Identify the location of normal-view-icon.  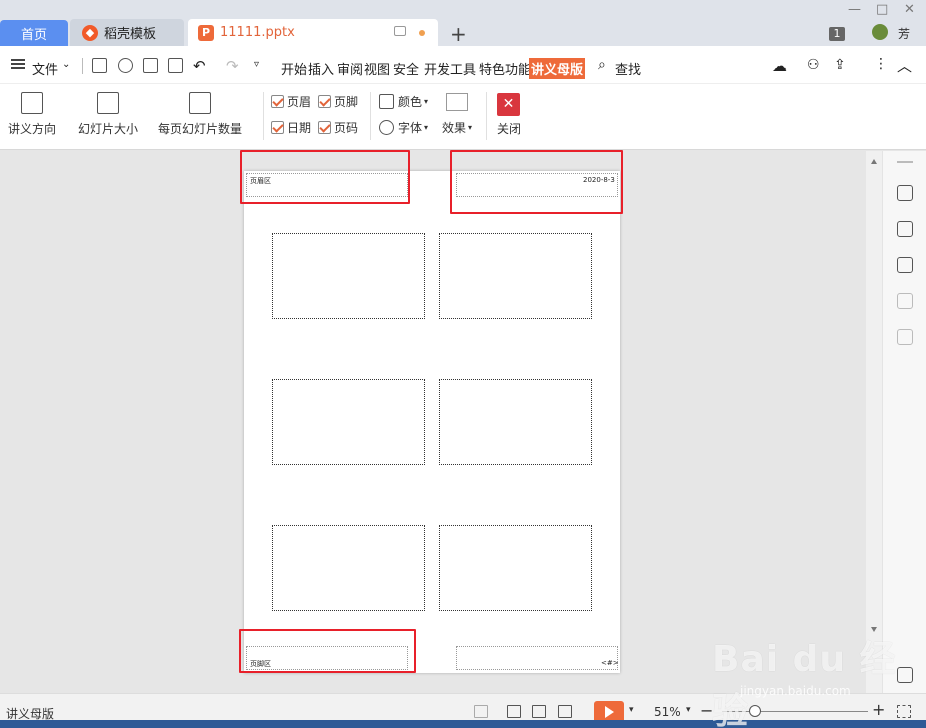
(514, 711).